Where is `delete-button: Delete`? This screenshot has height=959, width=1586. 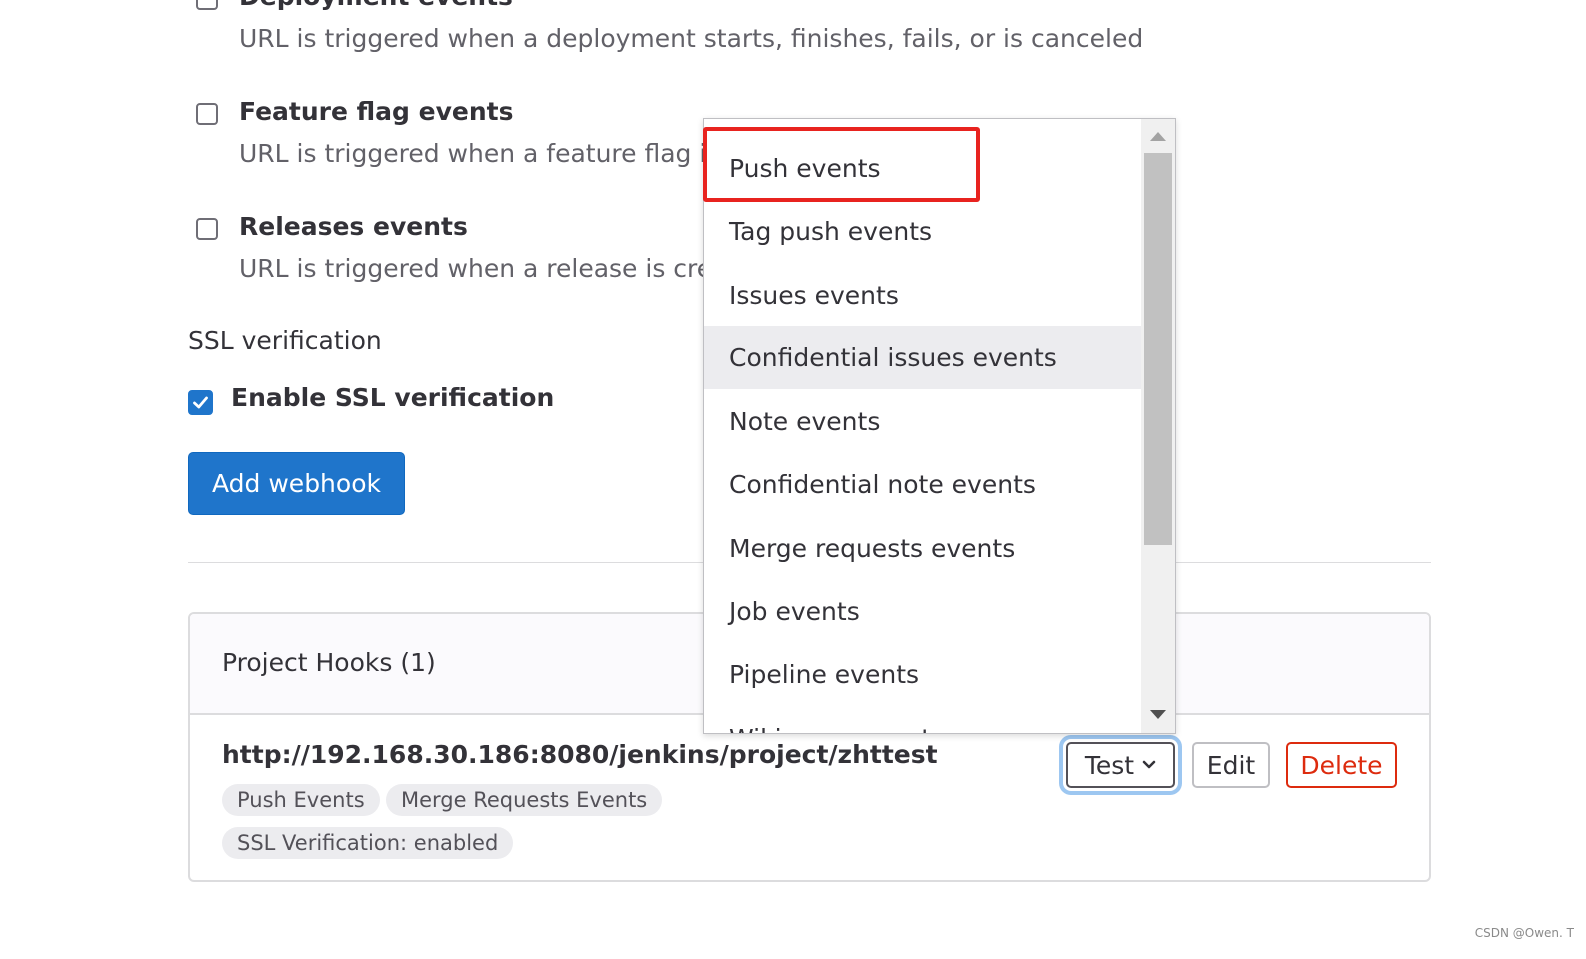 delete-button: Delete is located at coordinates (1341, 765).